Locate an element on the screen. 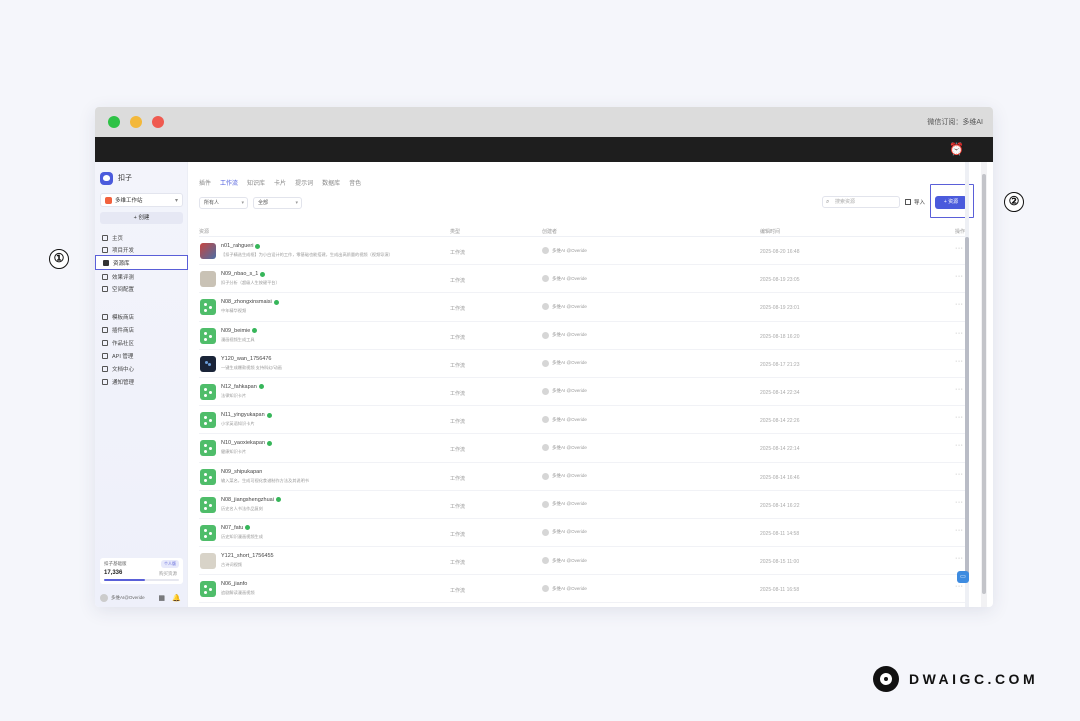 This screenshot has height=721, width=1080. resource-edit-time: 2025-08-14 22:26 is located at coordinates (780, 421).